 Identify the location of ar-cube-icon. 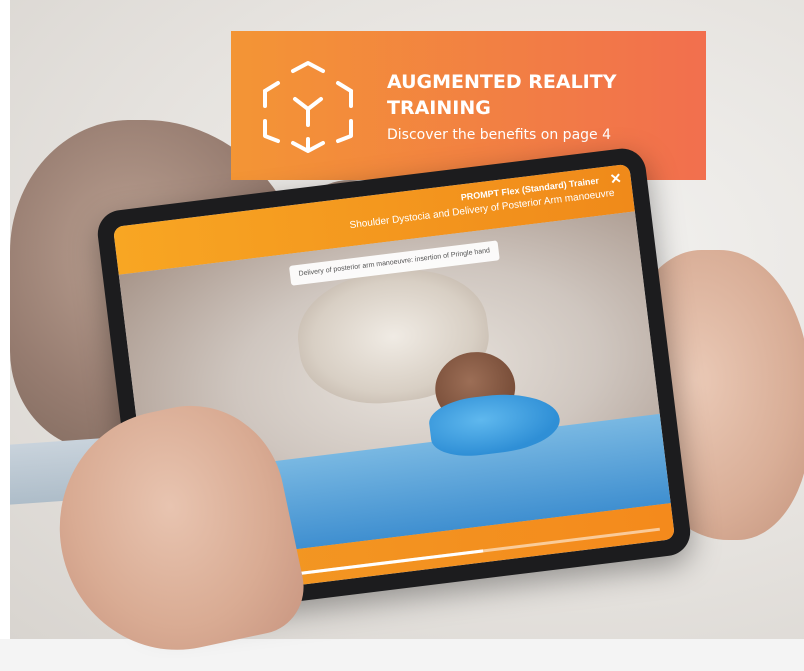
(308, 106).